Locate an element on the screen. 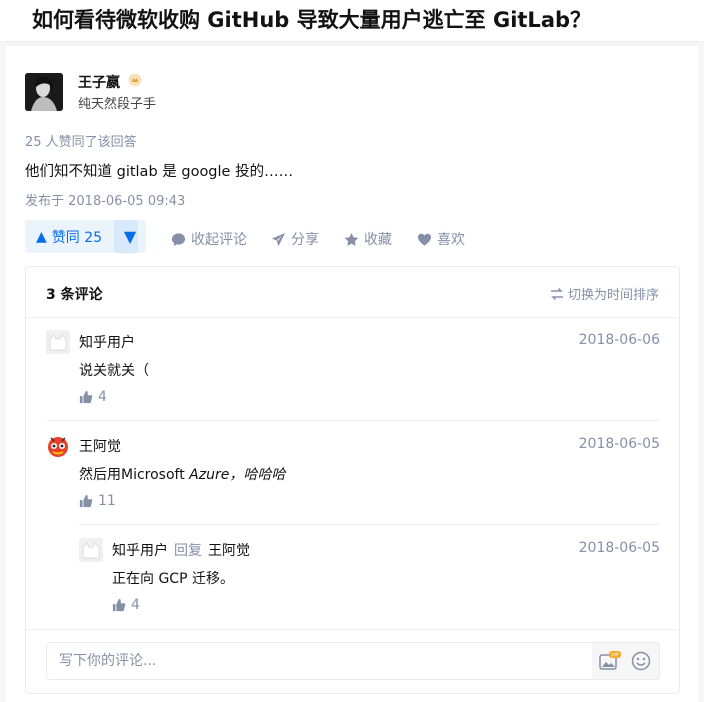 This screenshot has height=702, width=704. vote-up-label: 赞同 25 is located at coordinates (77, 237).